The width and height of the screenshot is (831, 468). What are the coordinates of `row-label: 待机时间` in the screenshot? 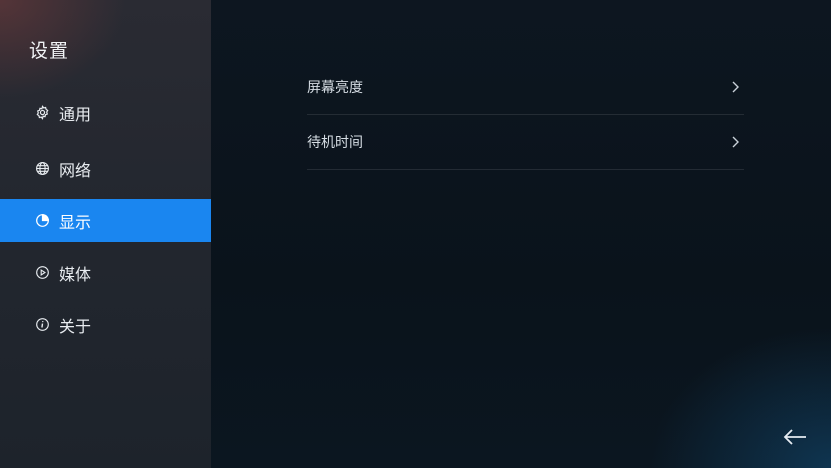 It's located at (335, 143).